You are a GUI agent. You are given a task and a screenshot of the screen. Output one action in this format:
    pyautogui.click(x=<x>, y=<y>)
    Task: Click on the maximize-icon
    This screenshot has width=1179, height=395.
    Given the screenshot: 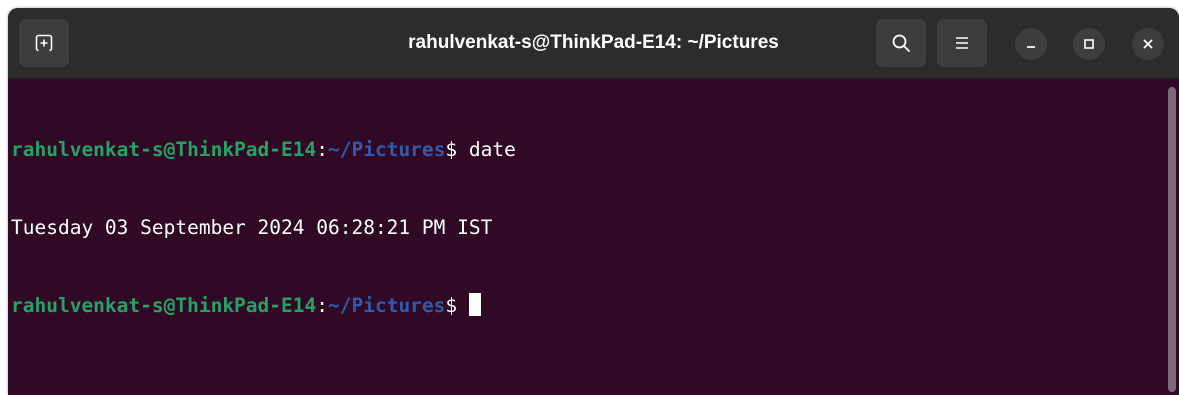 What is the action you would take?
    pyautogui.click(x=1089, y=44)
    